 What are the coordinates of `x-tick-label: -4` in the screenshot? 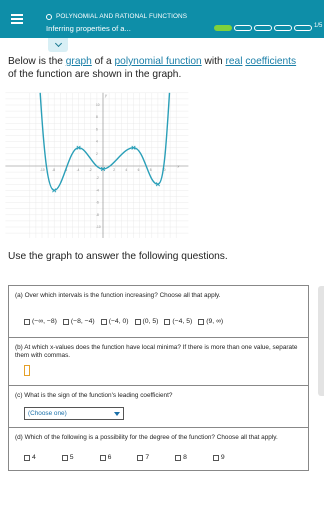 It's located at (78, 170).